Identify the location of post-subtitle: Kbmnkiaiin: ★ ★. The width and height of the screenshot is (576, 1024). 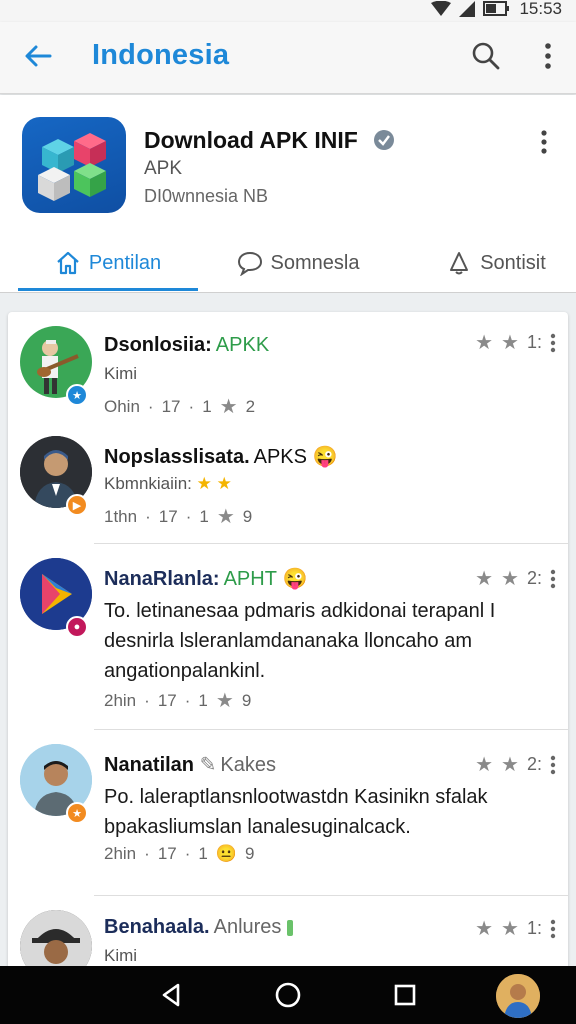
(168, 483).